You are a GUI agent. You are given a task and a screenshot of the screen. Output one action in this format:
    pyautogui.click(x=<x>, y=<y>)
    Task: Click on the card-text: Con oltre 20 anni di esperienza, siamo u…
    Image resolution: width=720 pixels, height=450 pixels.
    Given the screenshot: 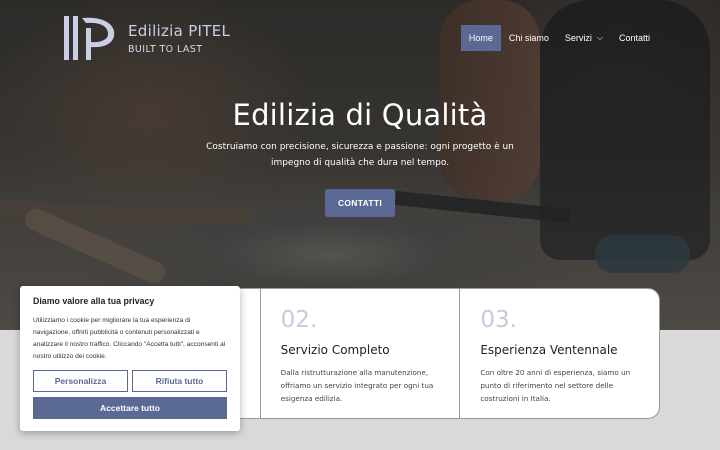 What is the action you would take?
    pyautogui.click(x=555, y=385)
    